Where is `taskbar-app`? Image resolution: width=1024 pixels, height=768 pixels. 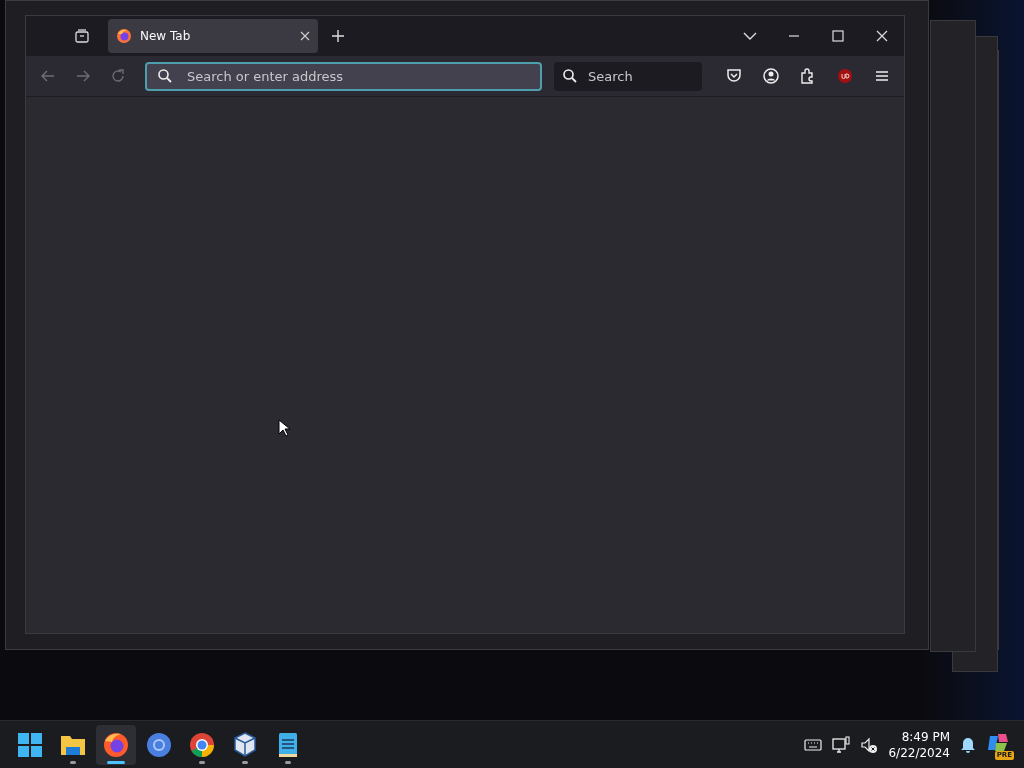 taskbar-app is located at coordinates (116, 745).